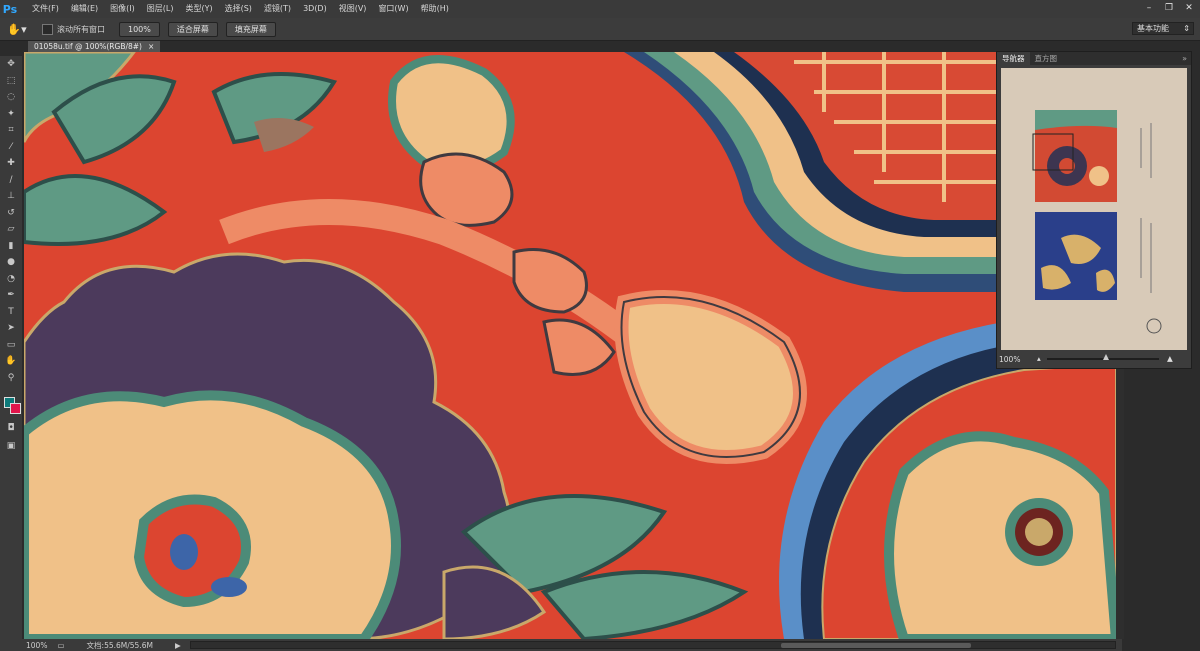 Image resolution: width=1200 pixels, height=651 pixels. What do you see at coordinates (11, 147) in the screenshot?
I see `eyedropper-icon: ⁄` at bounding box center [11, 147].